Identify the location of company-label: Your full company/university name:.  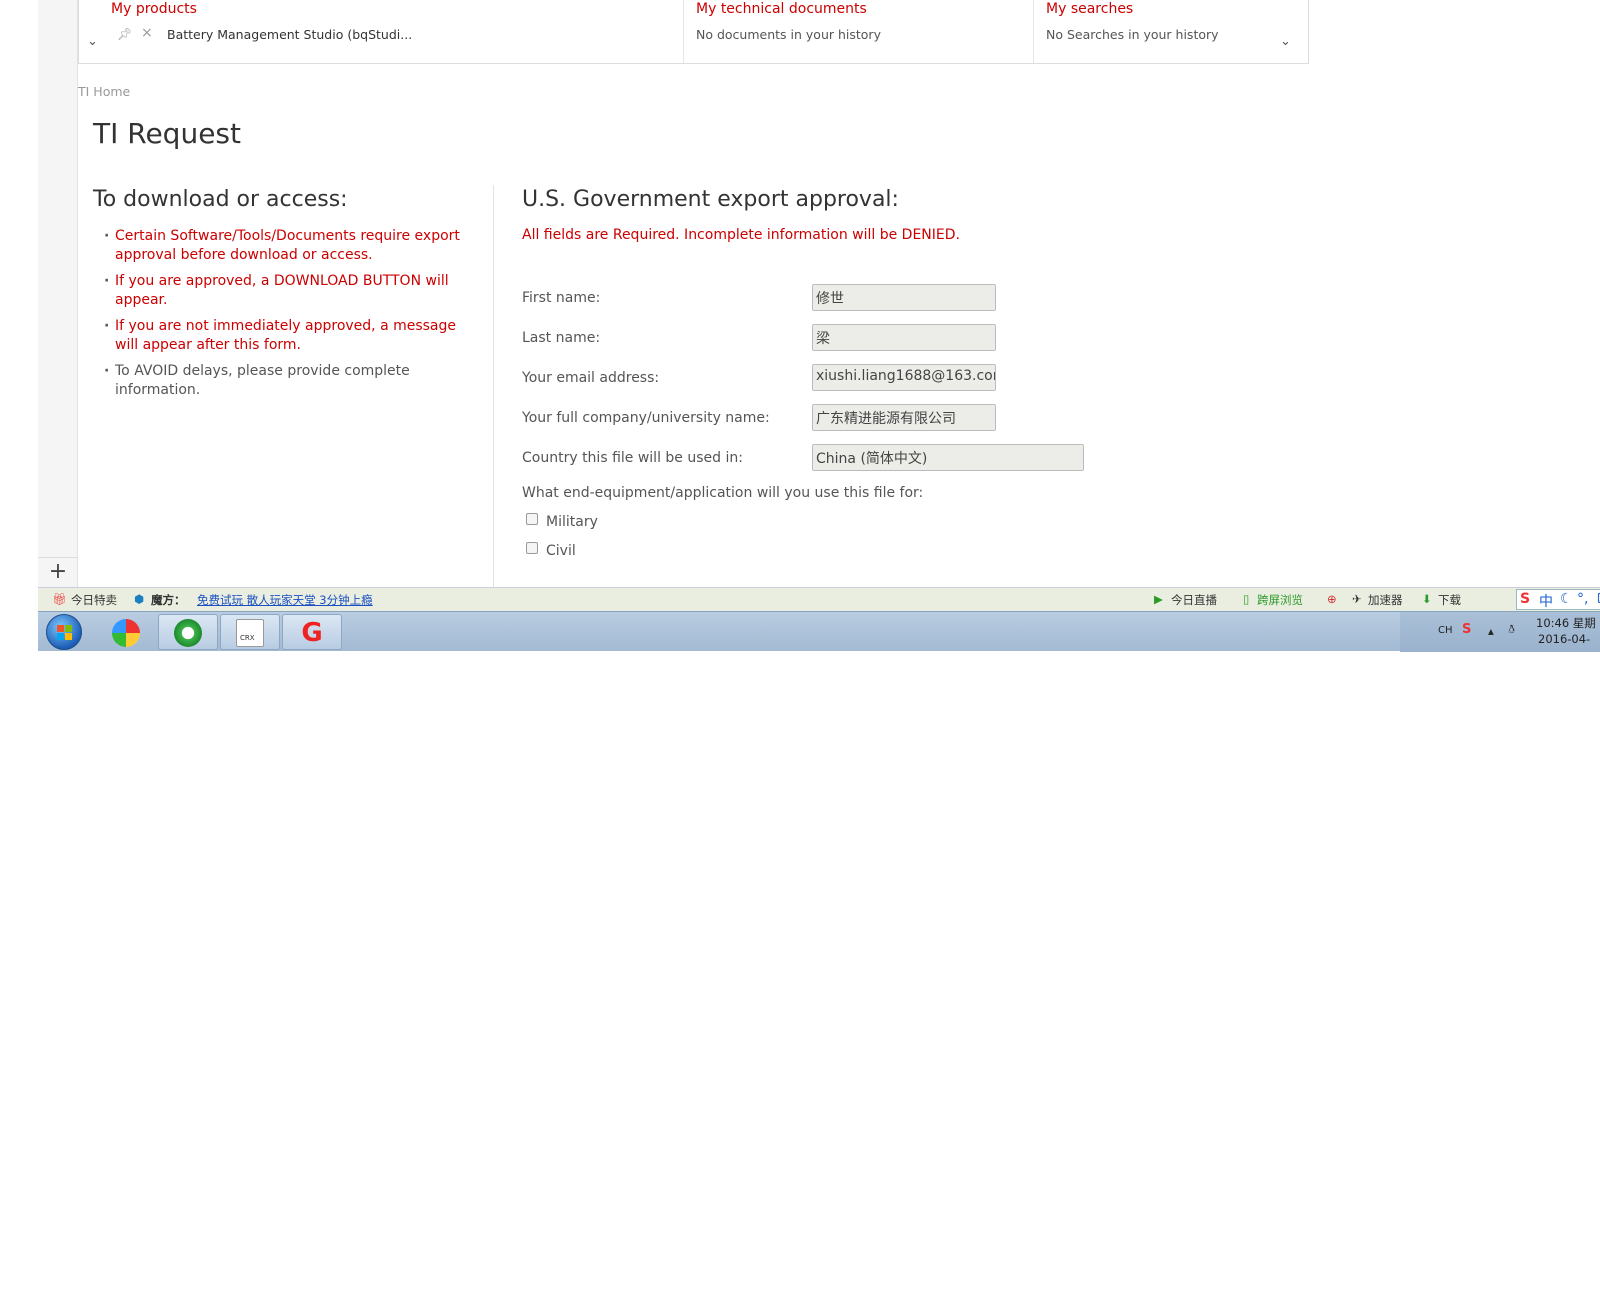
(646, 418).